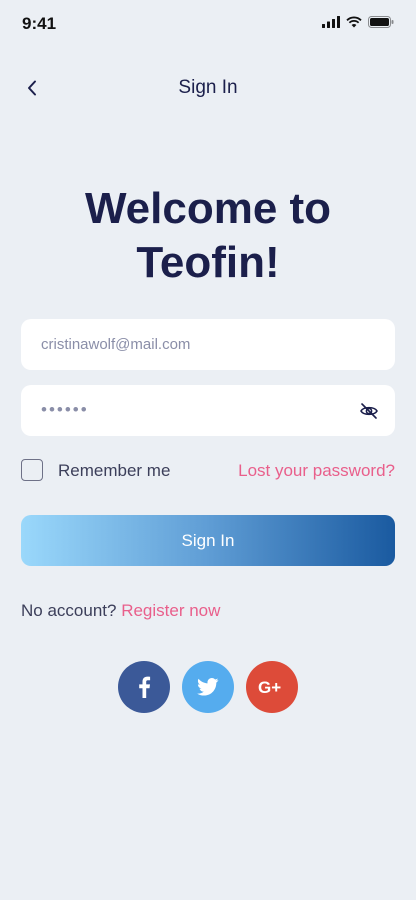 The image size is (416, 900). What do you see at coordinates (208, 410) in the screenshot?
I see `password-field: ••••••` at bounding box center [208, 410].